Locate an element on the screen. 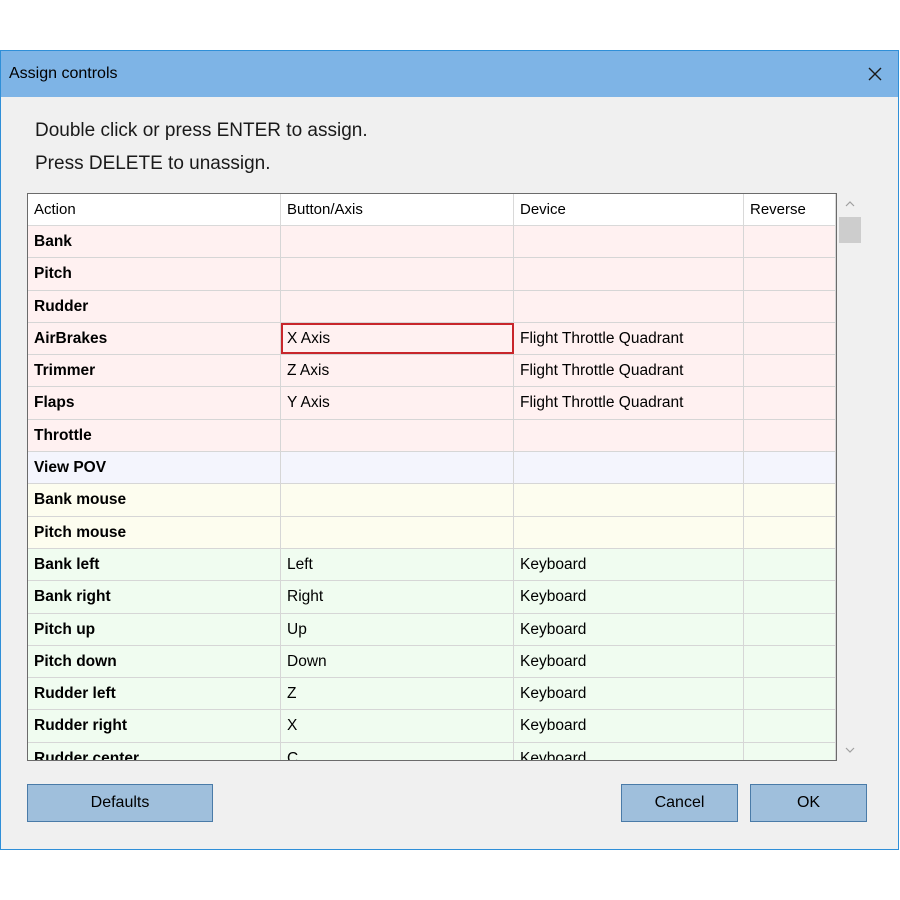 This screenshot has height=900, width=900. table-row: Bank is located at coordinates (432, 242).